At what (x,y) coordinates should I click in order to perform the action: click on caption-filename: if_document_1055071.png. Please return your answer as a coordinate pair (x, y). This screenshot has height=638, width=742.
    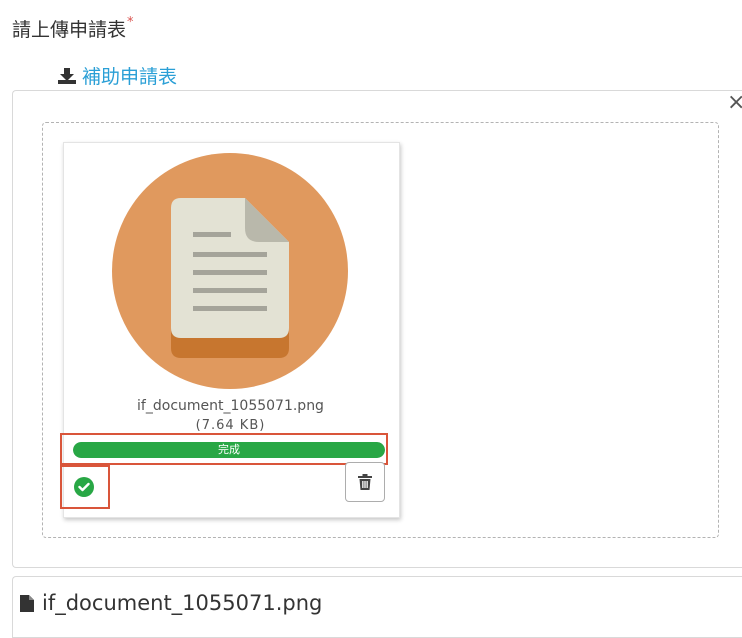
    Looking at the image, I should click on (182, 603).